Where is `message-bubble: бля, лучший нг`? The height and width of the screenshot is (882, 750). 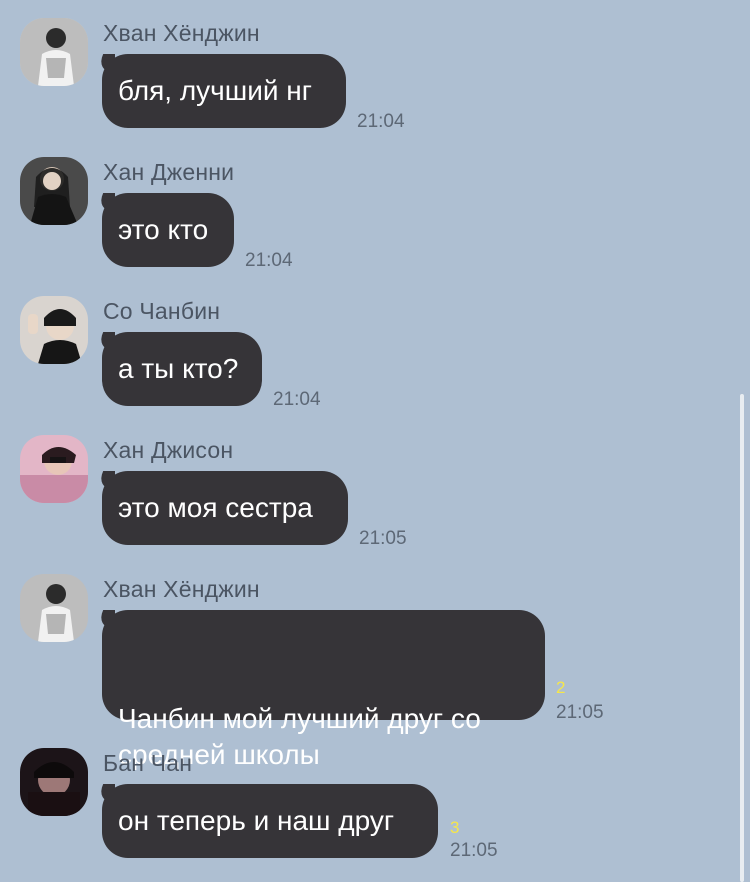 message-bubble: бля, лучший нг is located at coordinates (224, 91).